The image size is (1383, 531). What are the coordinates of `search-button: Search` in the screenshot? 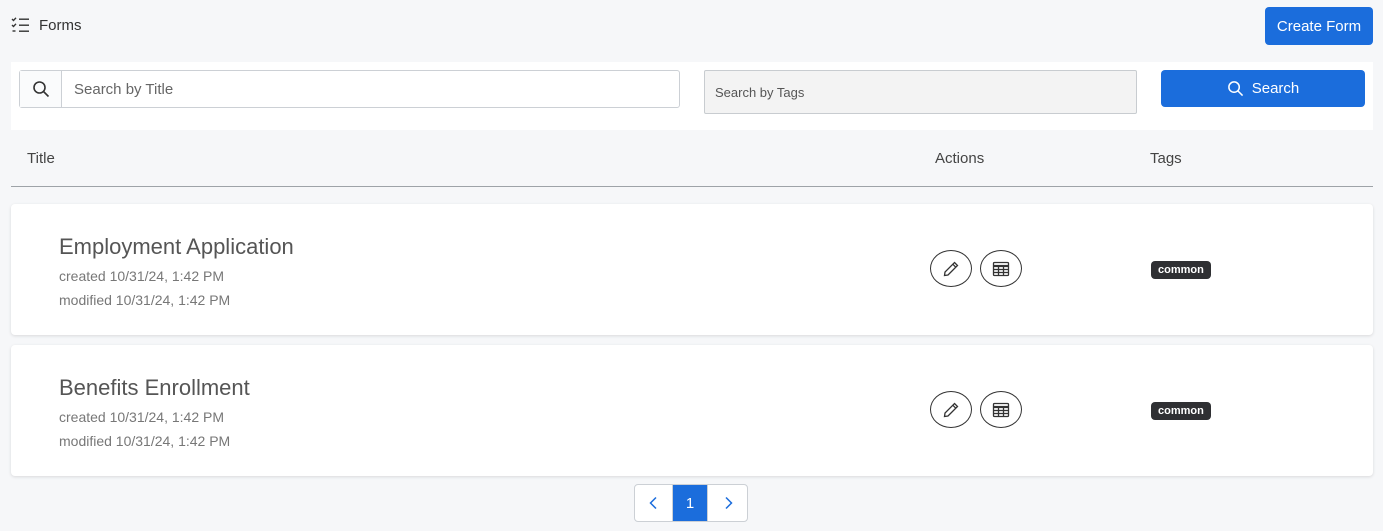 It's located at (1263, 88).